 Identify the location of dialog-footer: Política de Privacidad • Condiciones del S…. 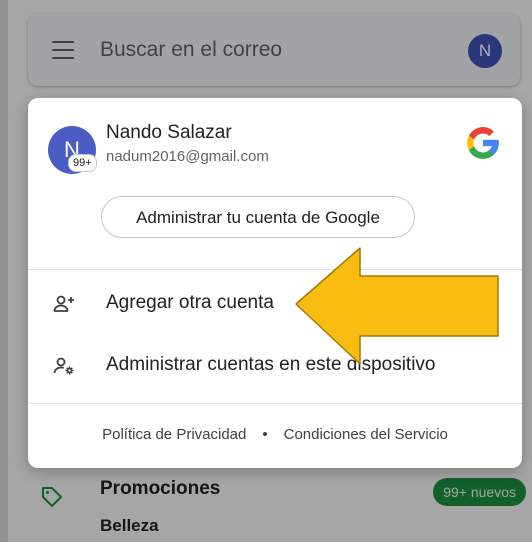
(275, 434).